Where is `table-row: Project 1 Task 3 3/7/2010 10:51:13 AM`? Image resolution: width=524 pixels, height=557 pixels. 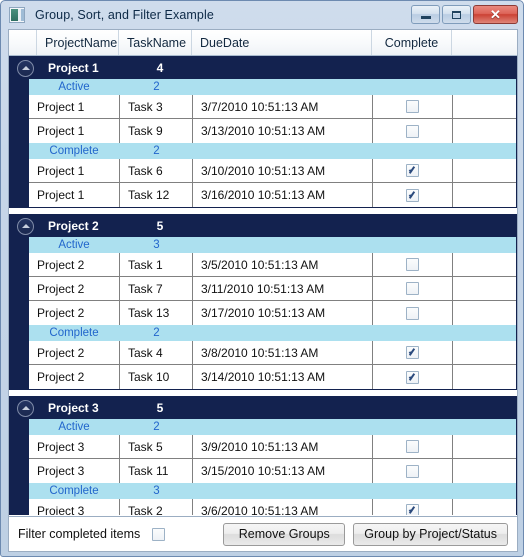
table-row: Project 1 Task 3 3/7/2010 10:51:13 AM is located at coordinates (272, 107).